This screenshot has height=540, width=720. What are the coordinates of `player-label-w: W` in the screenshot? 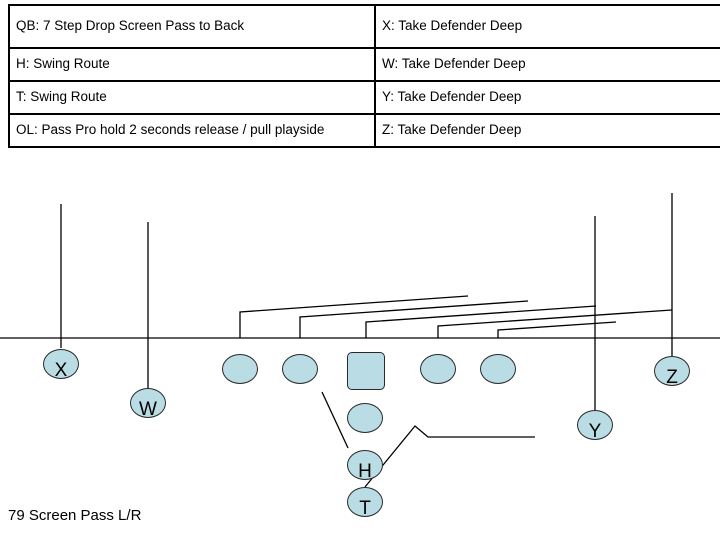 It's located at (148, 409).